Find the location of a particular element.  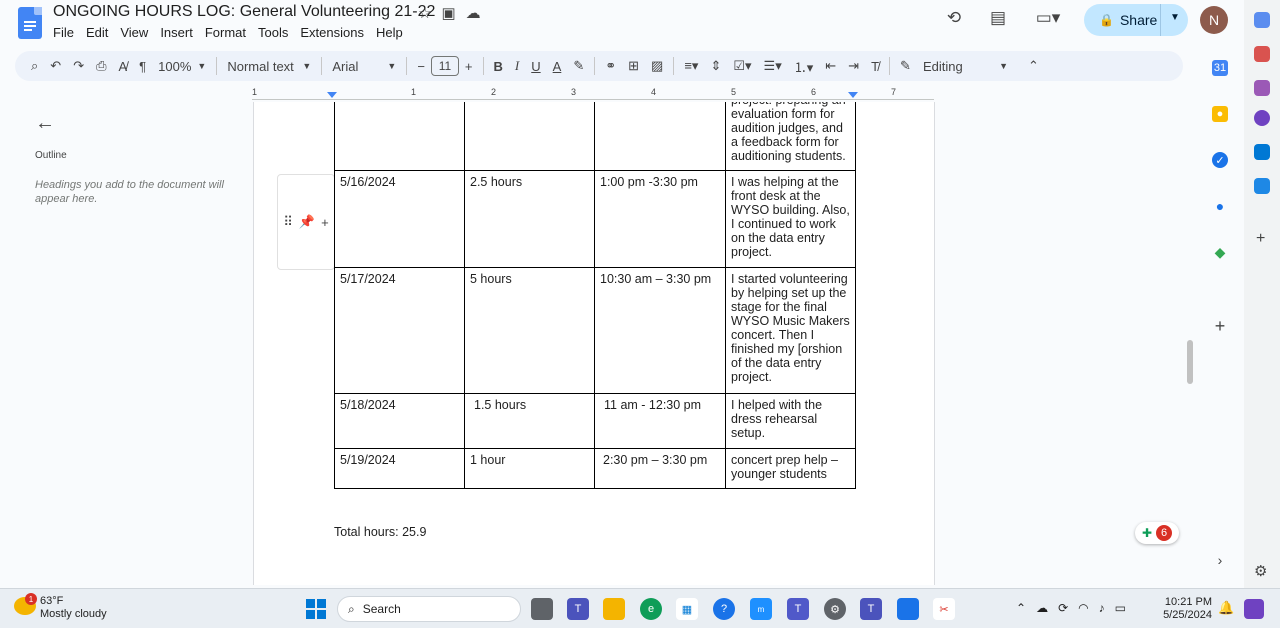

right-indent-marker is located at coordinates (853, 95).